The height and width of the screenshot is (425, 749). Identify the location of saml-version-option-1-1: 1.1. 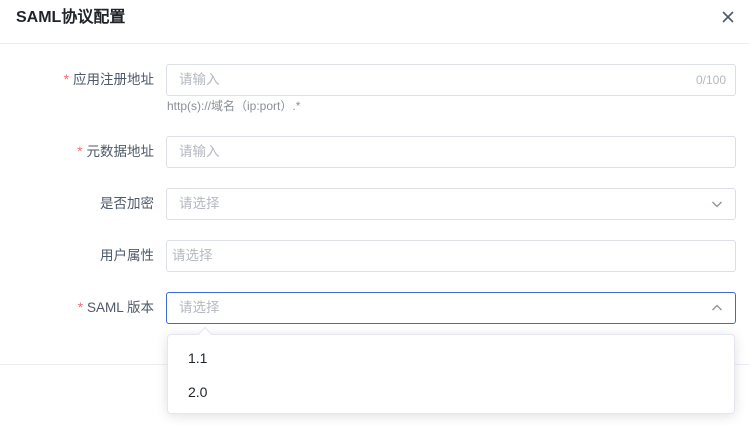
(451, 358).